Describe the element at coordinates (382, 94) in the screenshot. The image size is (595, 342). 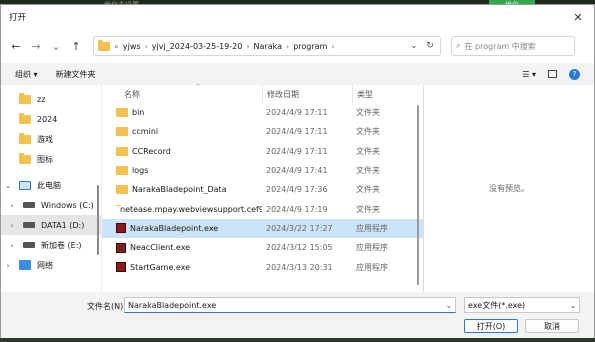
I see `column-header-type: 类型` at that location.